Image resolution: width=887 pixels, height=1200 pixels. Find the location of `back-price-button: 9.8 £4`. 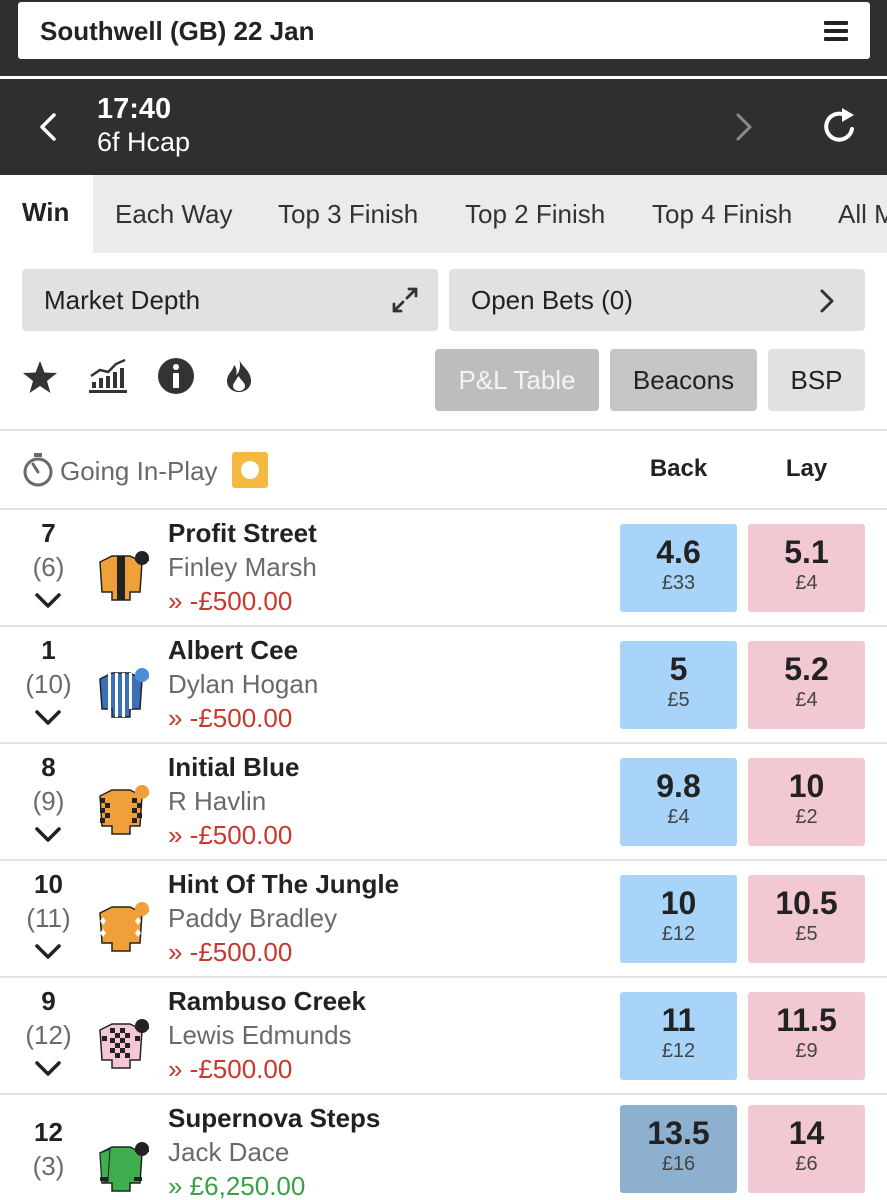

back-price-button: 9.8 £4 is located at coordinates (678, 802).